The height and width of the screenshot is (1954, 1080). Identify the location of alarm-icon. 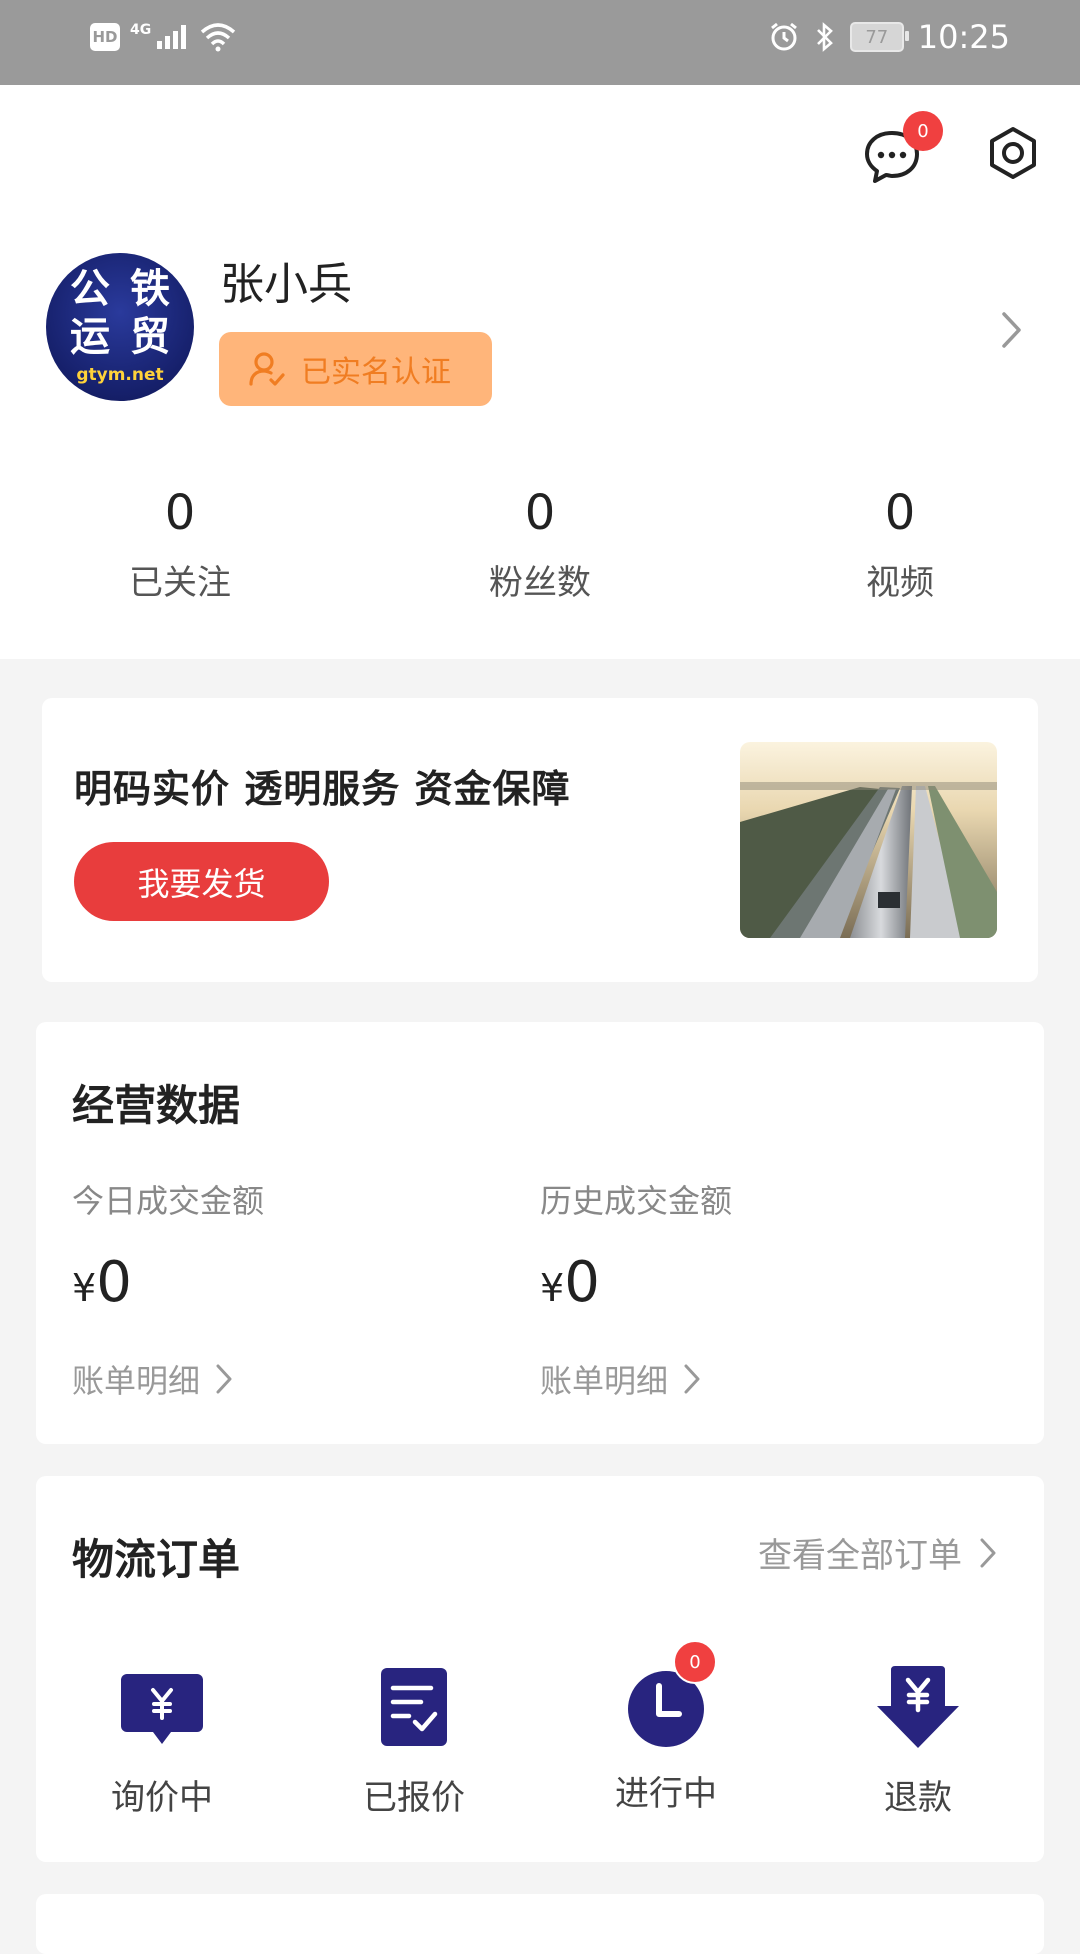
(783, 36).